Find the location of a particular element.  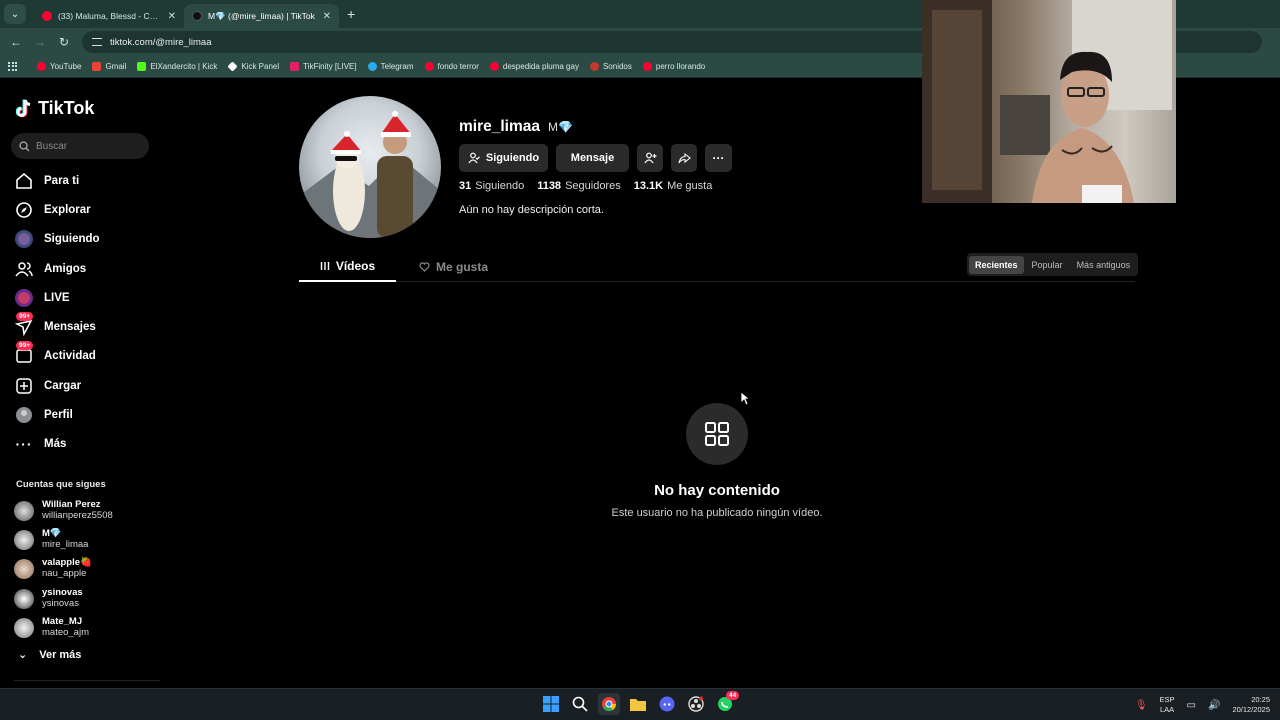

likes-stat: 13.1K Me gusta is located at coordinates (673, 186).